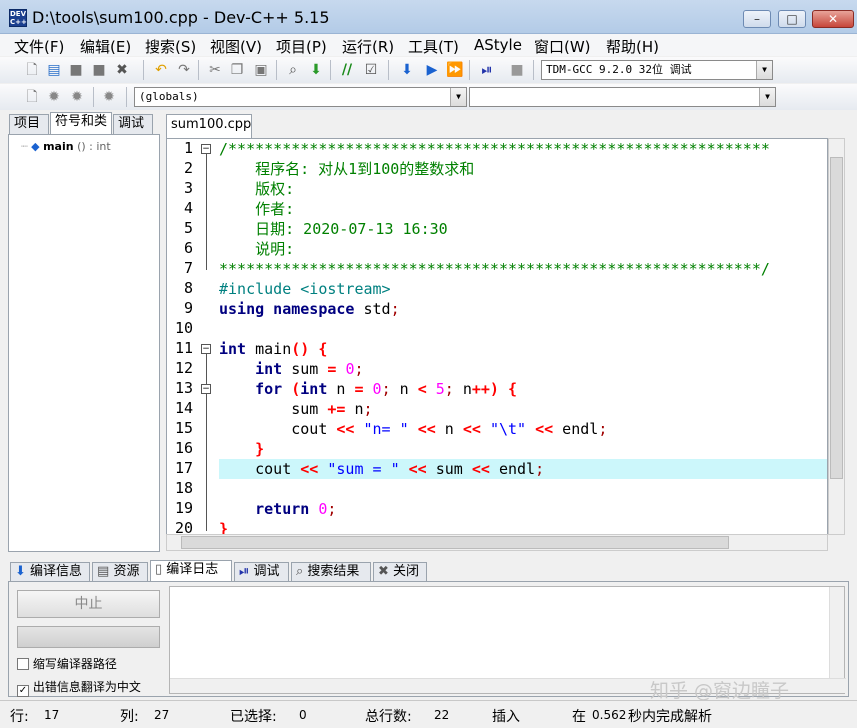 This screenshot has height=728, width=857. I want to click on code-line: 版权:, so click(257, 189).